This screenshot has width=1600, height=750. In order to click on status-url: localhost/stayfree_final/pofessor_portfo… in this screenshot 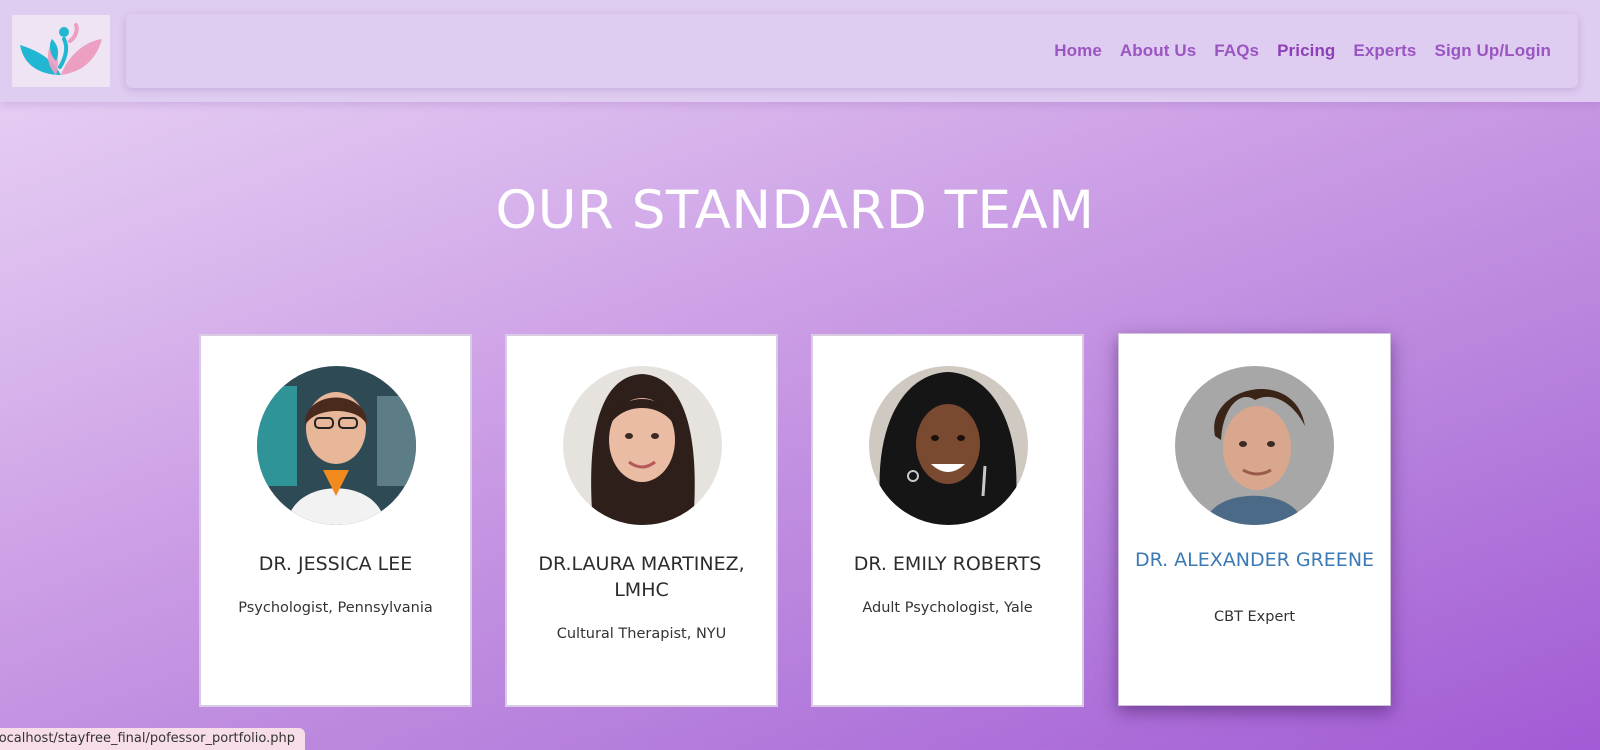, I will do `click(147, 738)`.